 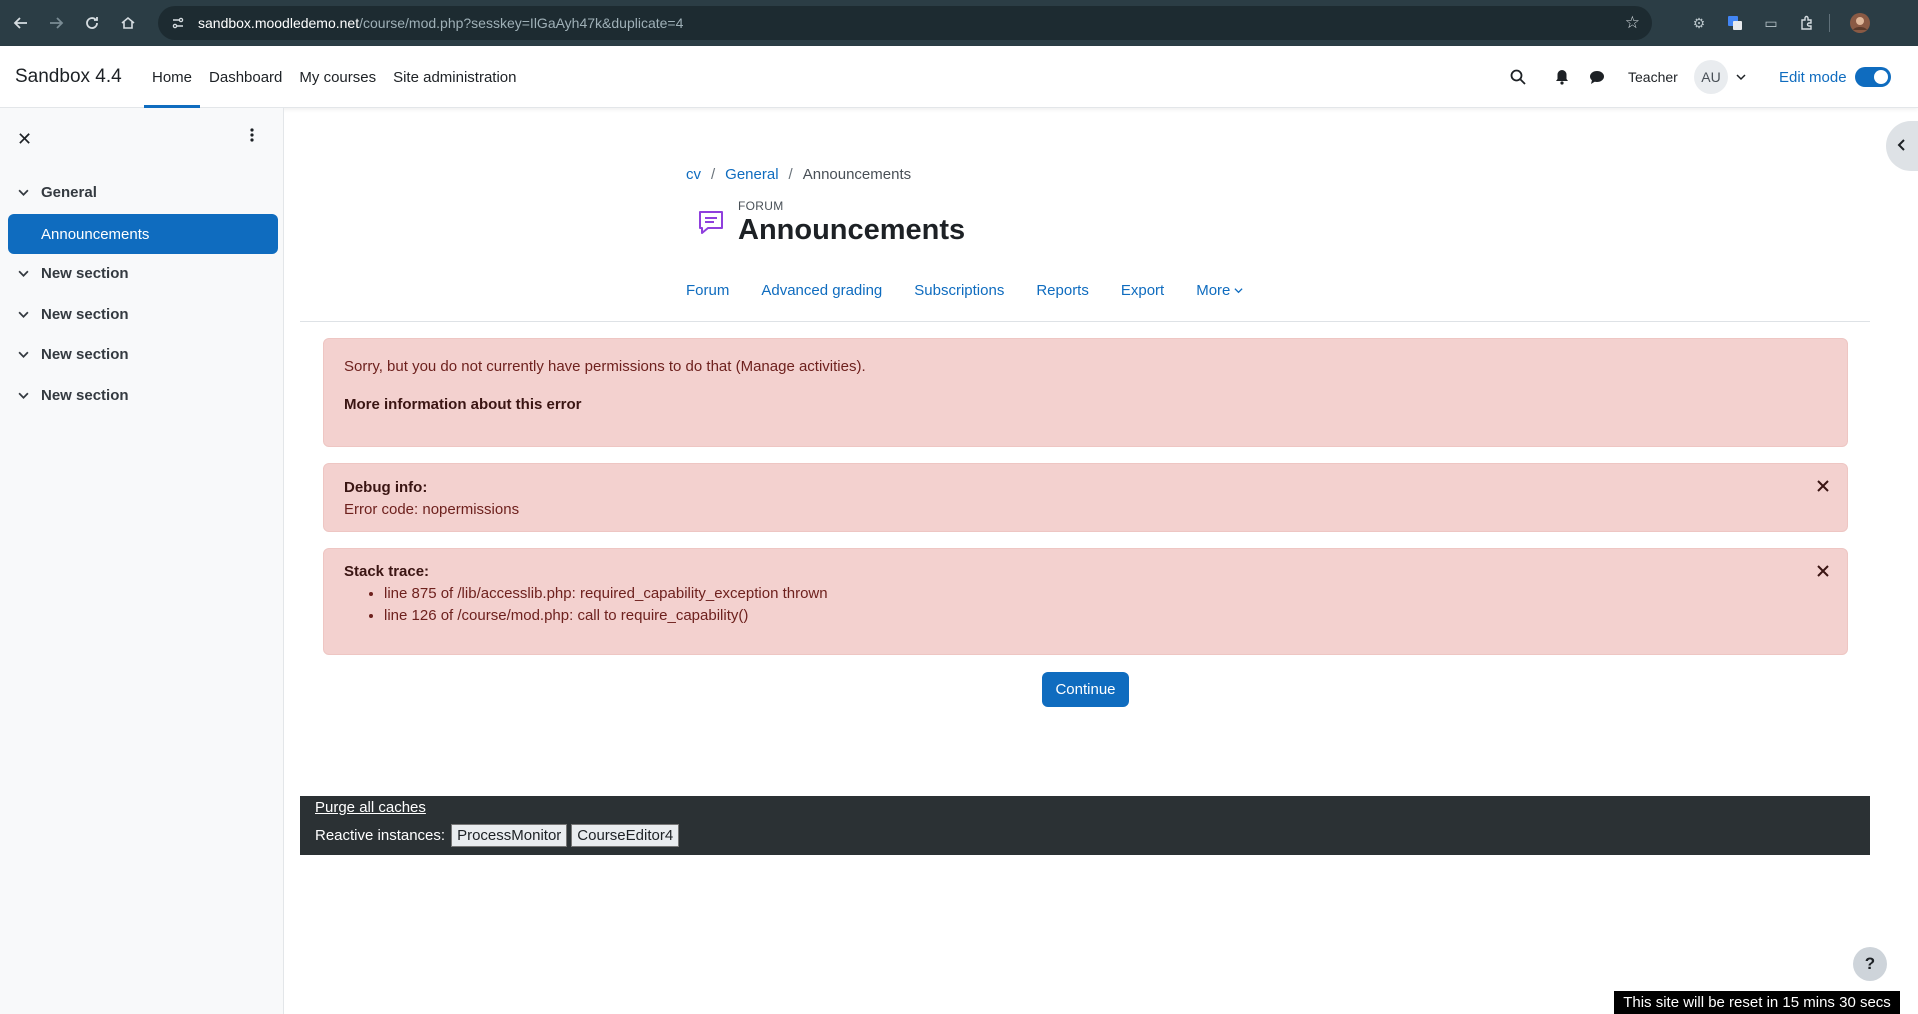 What do you see at coordinates (1085, 321) in the screenshot?
I see `header-divider` at bounding box center [1085, 321].